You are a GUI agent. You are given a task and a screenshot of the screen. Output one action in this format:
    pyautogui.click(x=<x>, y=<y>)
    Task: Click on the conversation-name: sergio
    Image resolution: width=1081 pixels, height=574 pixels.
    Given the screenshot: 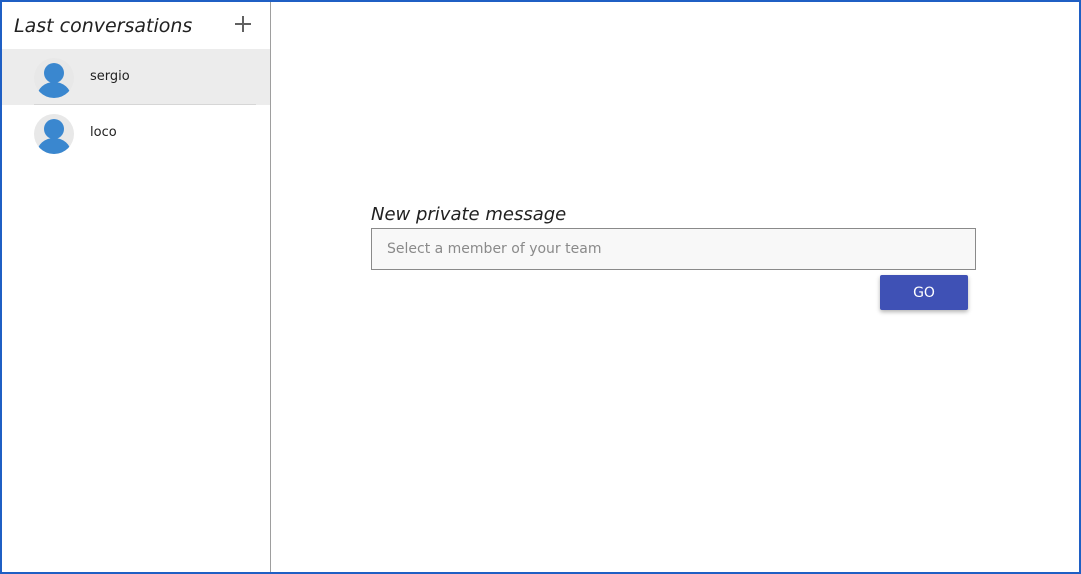 What is the action you would take?
    pyautogui.click(x=110, y=76)
    